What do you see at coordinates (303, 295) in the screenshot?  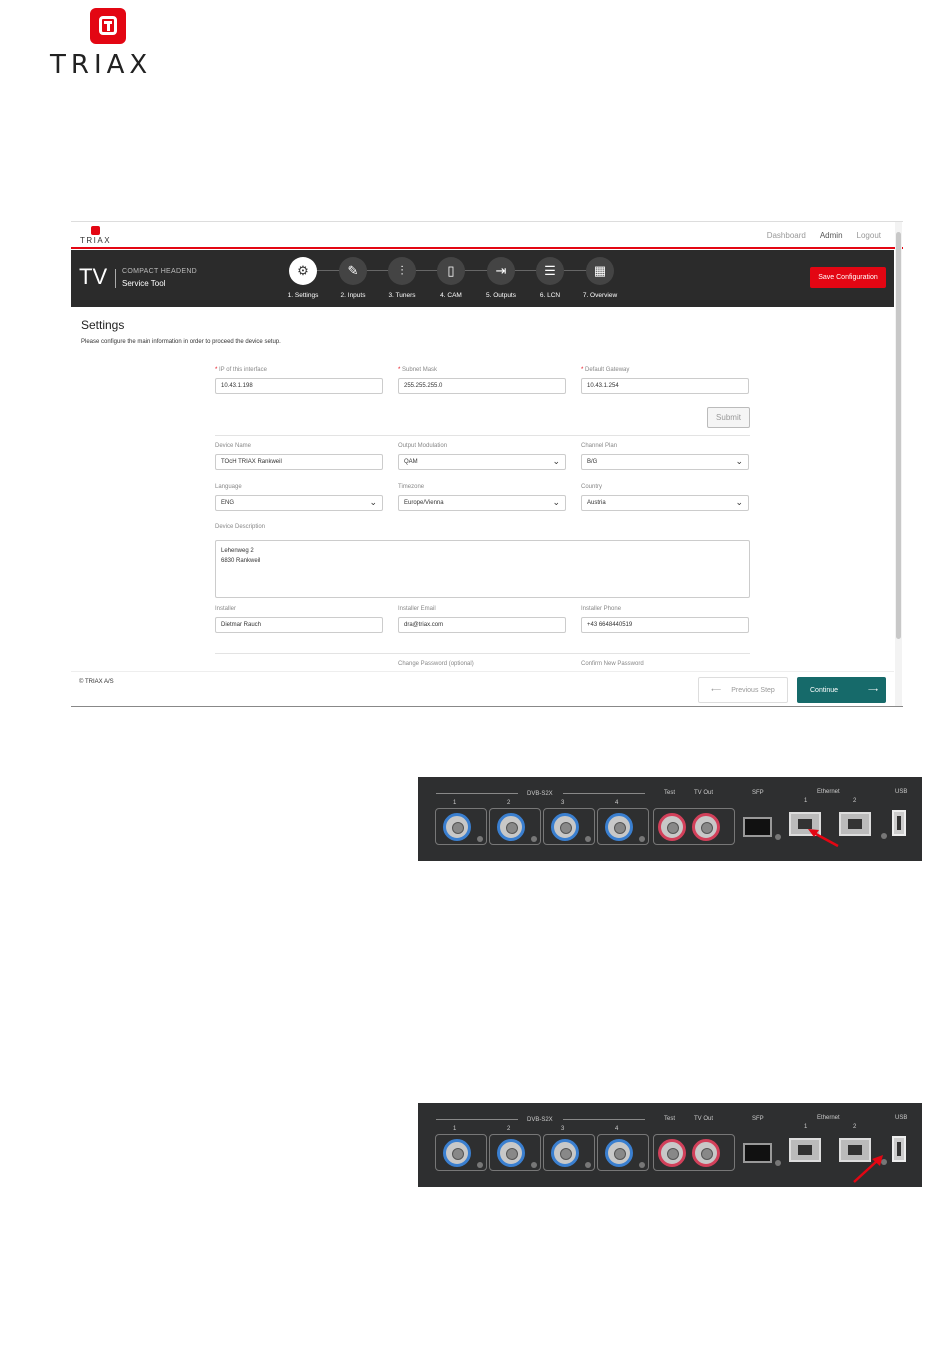 I see `step-label: 1. Settings` at bounding box center [303, 295].